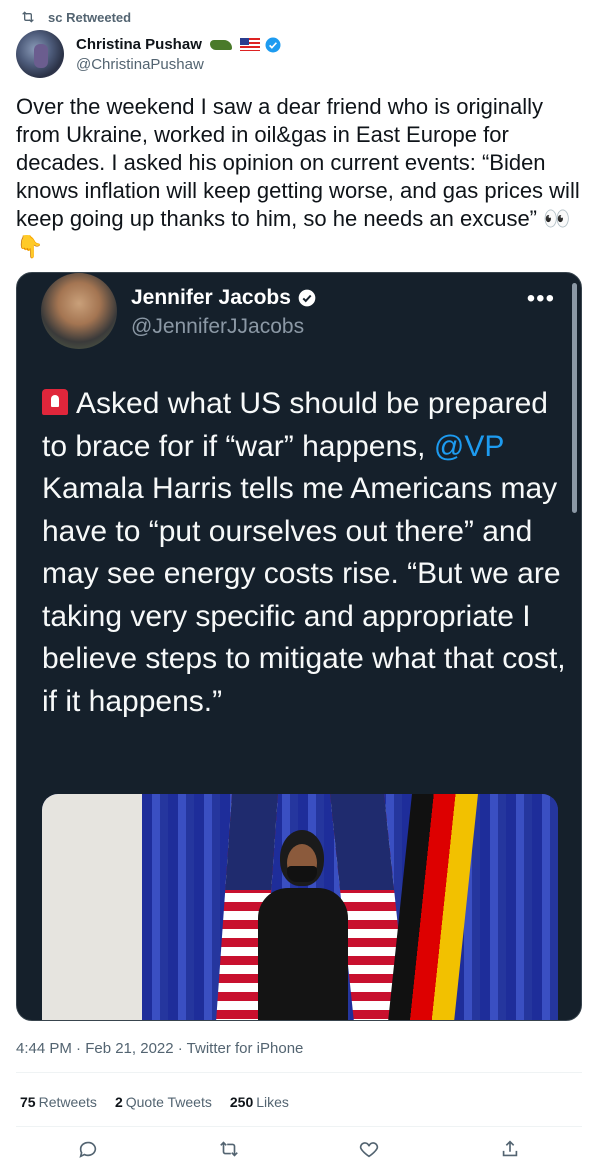 The width and height of the screenshot is (598, 1174). What do you see at coordinates (220, 44) in the screenshot?
I see `crocodile-emoji-icon` at bounding box center [220, 44].